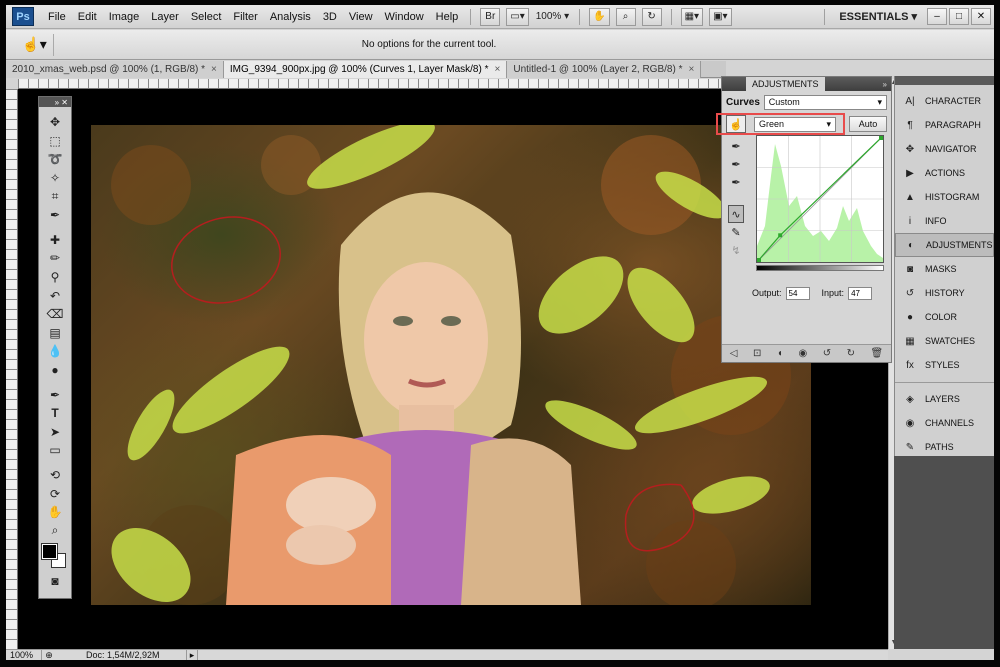 The image size is (1000, 667). What do you see at coordinates (877, 353) in the screenshot?
I see `trash-icon: 🗑` at bounding box center [877, 353].